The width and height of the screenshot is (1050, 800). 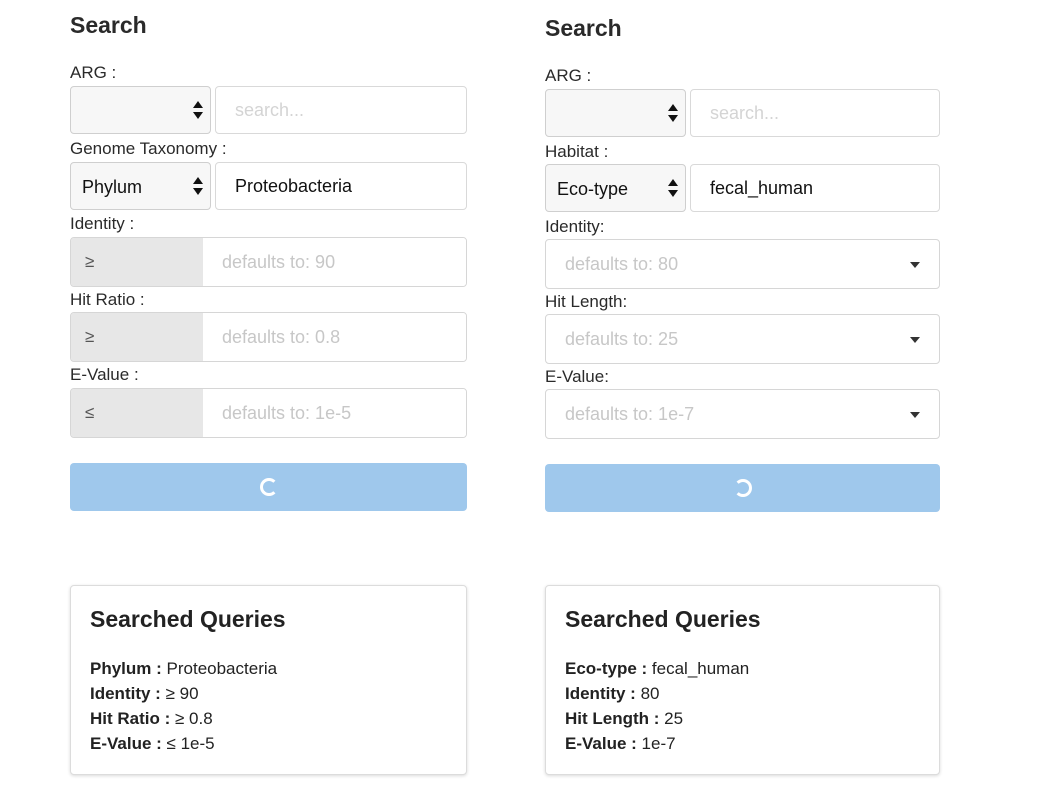 I want to click on query-row: E-Value : ≤ 1e-5, so click(x=183, y=743).